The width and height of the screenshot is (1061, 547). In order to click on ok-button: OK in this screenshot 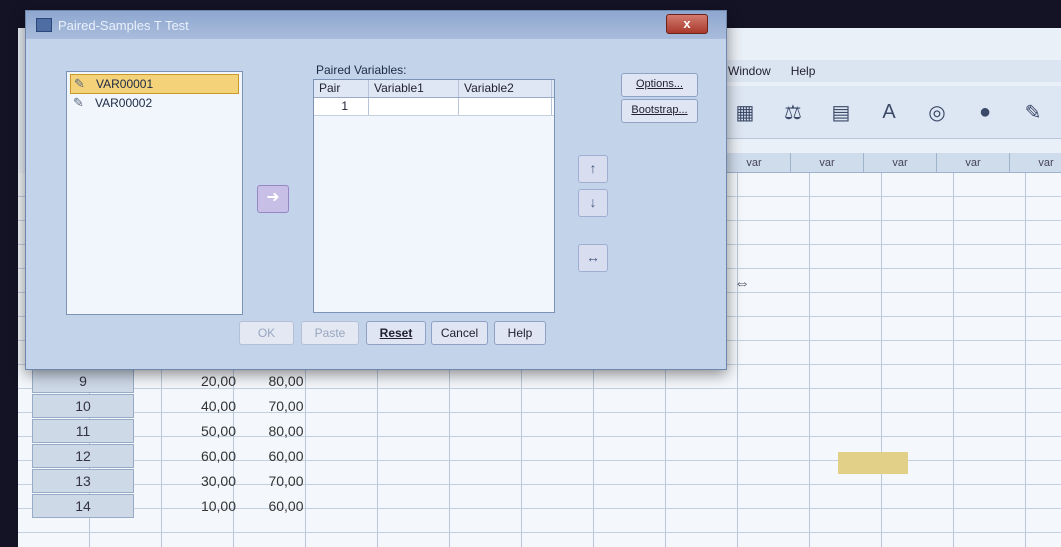, I will do `click(266, 333)`.